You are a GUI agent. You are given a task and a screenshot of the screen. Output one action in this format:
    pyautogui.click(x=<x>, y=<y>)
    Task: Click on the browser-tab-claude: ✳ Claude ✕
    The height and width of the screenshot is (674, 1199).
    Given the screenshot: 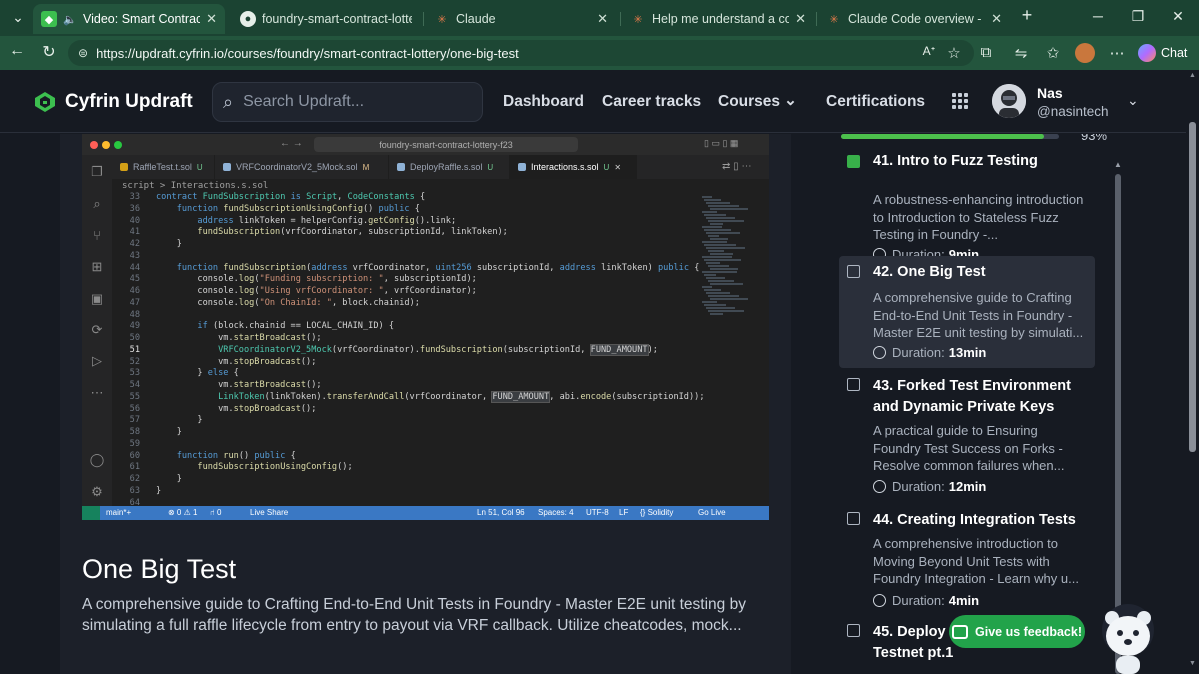 What is the action you would take?
    pyautogui.click(x=521, y=19)
    